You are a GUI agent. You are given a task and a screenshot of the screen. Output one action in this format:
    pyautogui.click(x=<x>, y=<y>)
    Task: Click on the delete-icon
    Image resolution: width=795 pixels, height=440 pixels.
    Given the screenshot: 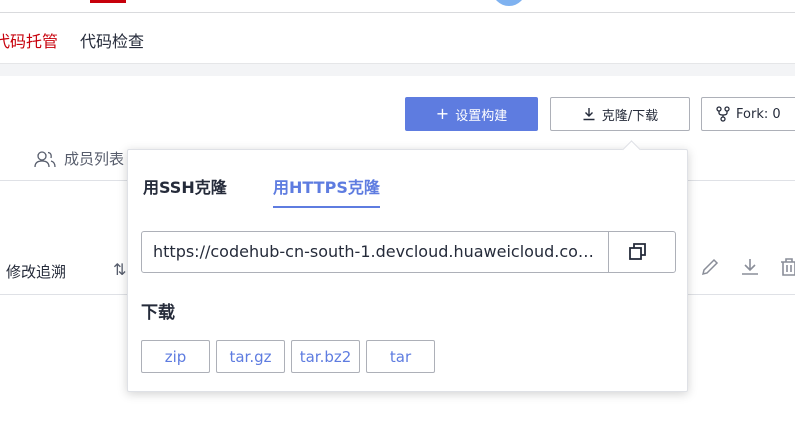 What is the action you would take?
    pyautogui.click(x=786, y=267)
    